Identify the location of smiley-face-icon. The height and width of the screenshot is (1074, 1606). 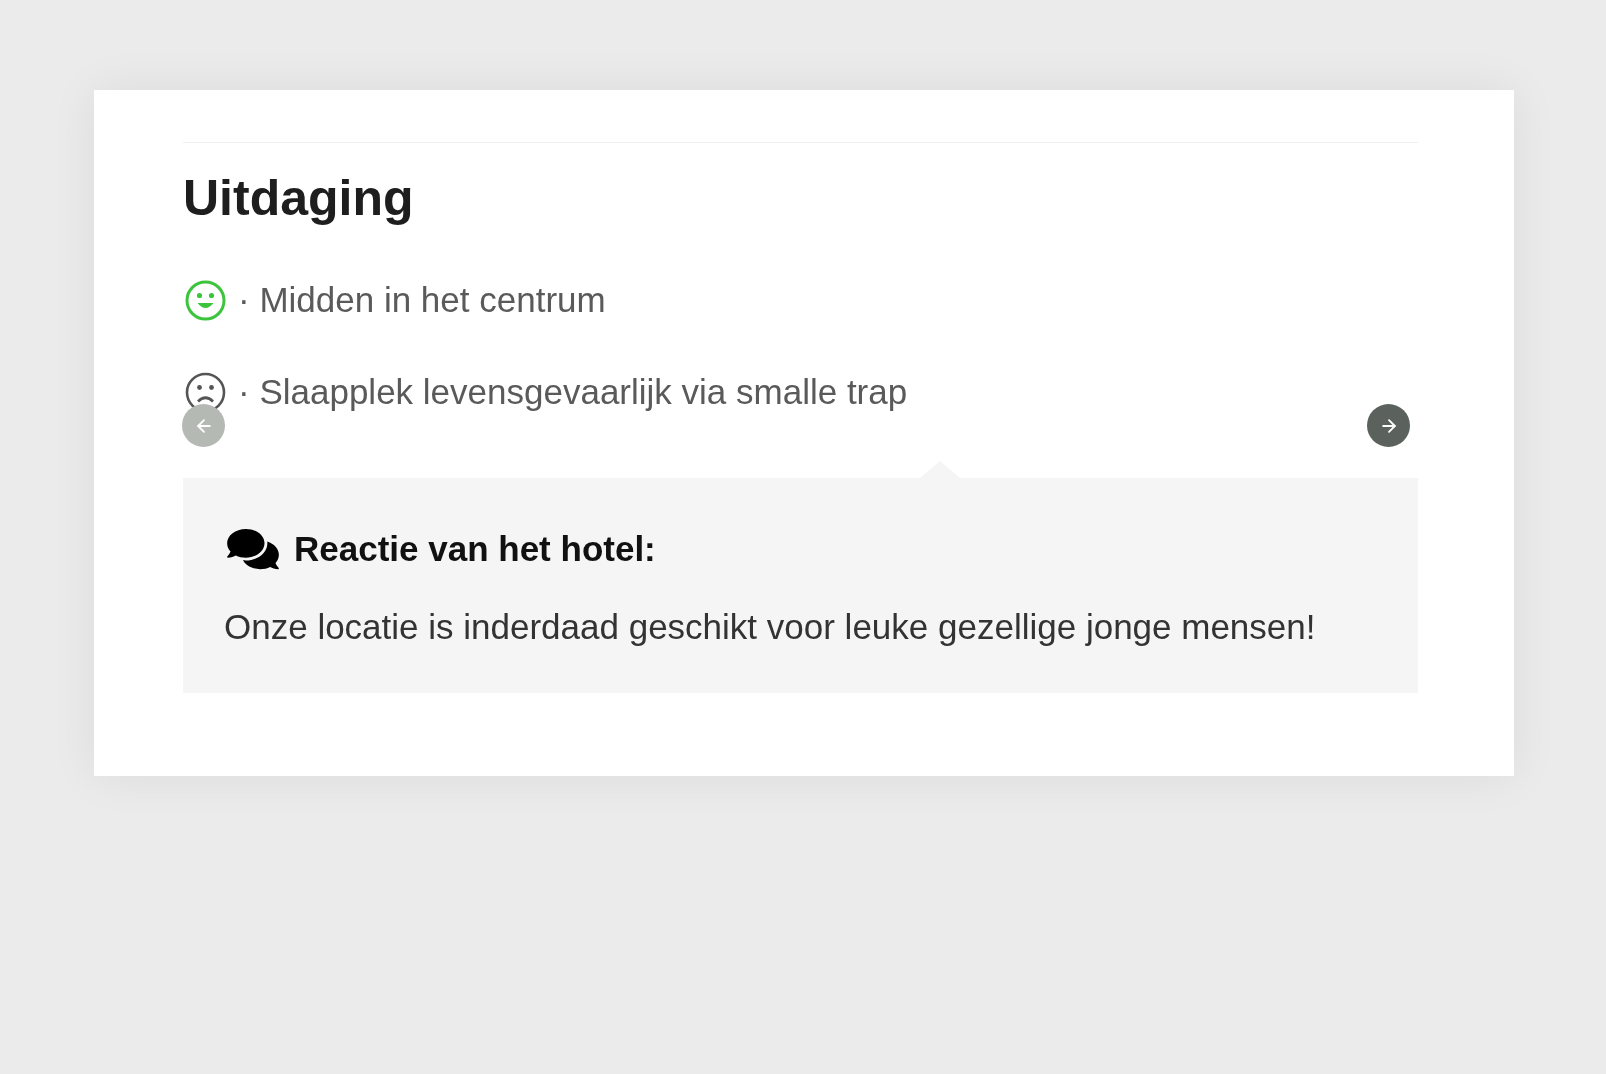
(205, 300).